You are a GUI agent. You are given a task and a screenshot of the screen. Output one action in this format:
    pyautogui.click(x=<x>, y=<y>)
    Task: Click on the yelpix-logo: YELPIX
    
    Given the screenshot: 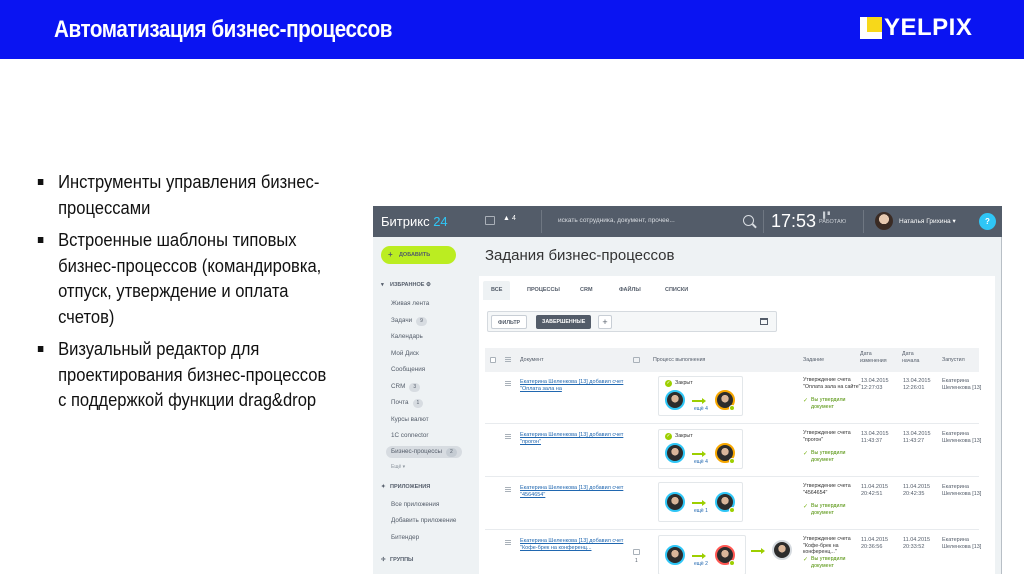 What is the action you would take?
    pyautogui.click(x=916, y=27)
    